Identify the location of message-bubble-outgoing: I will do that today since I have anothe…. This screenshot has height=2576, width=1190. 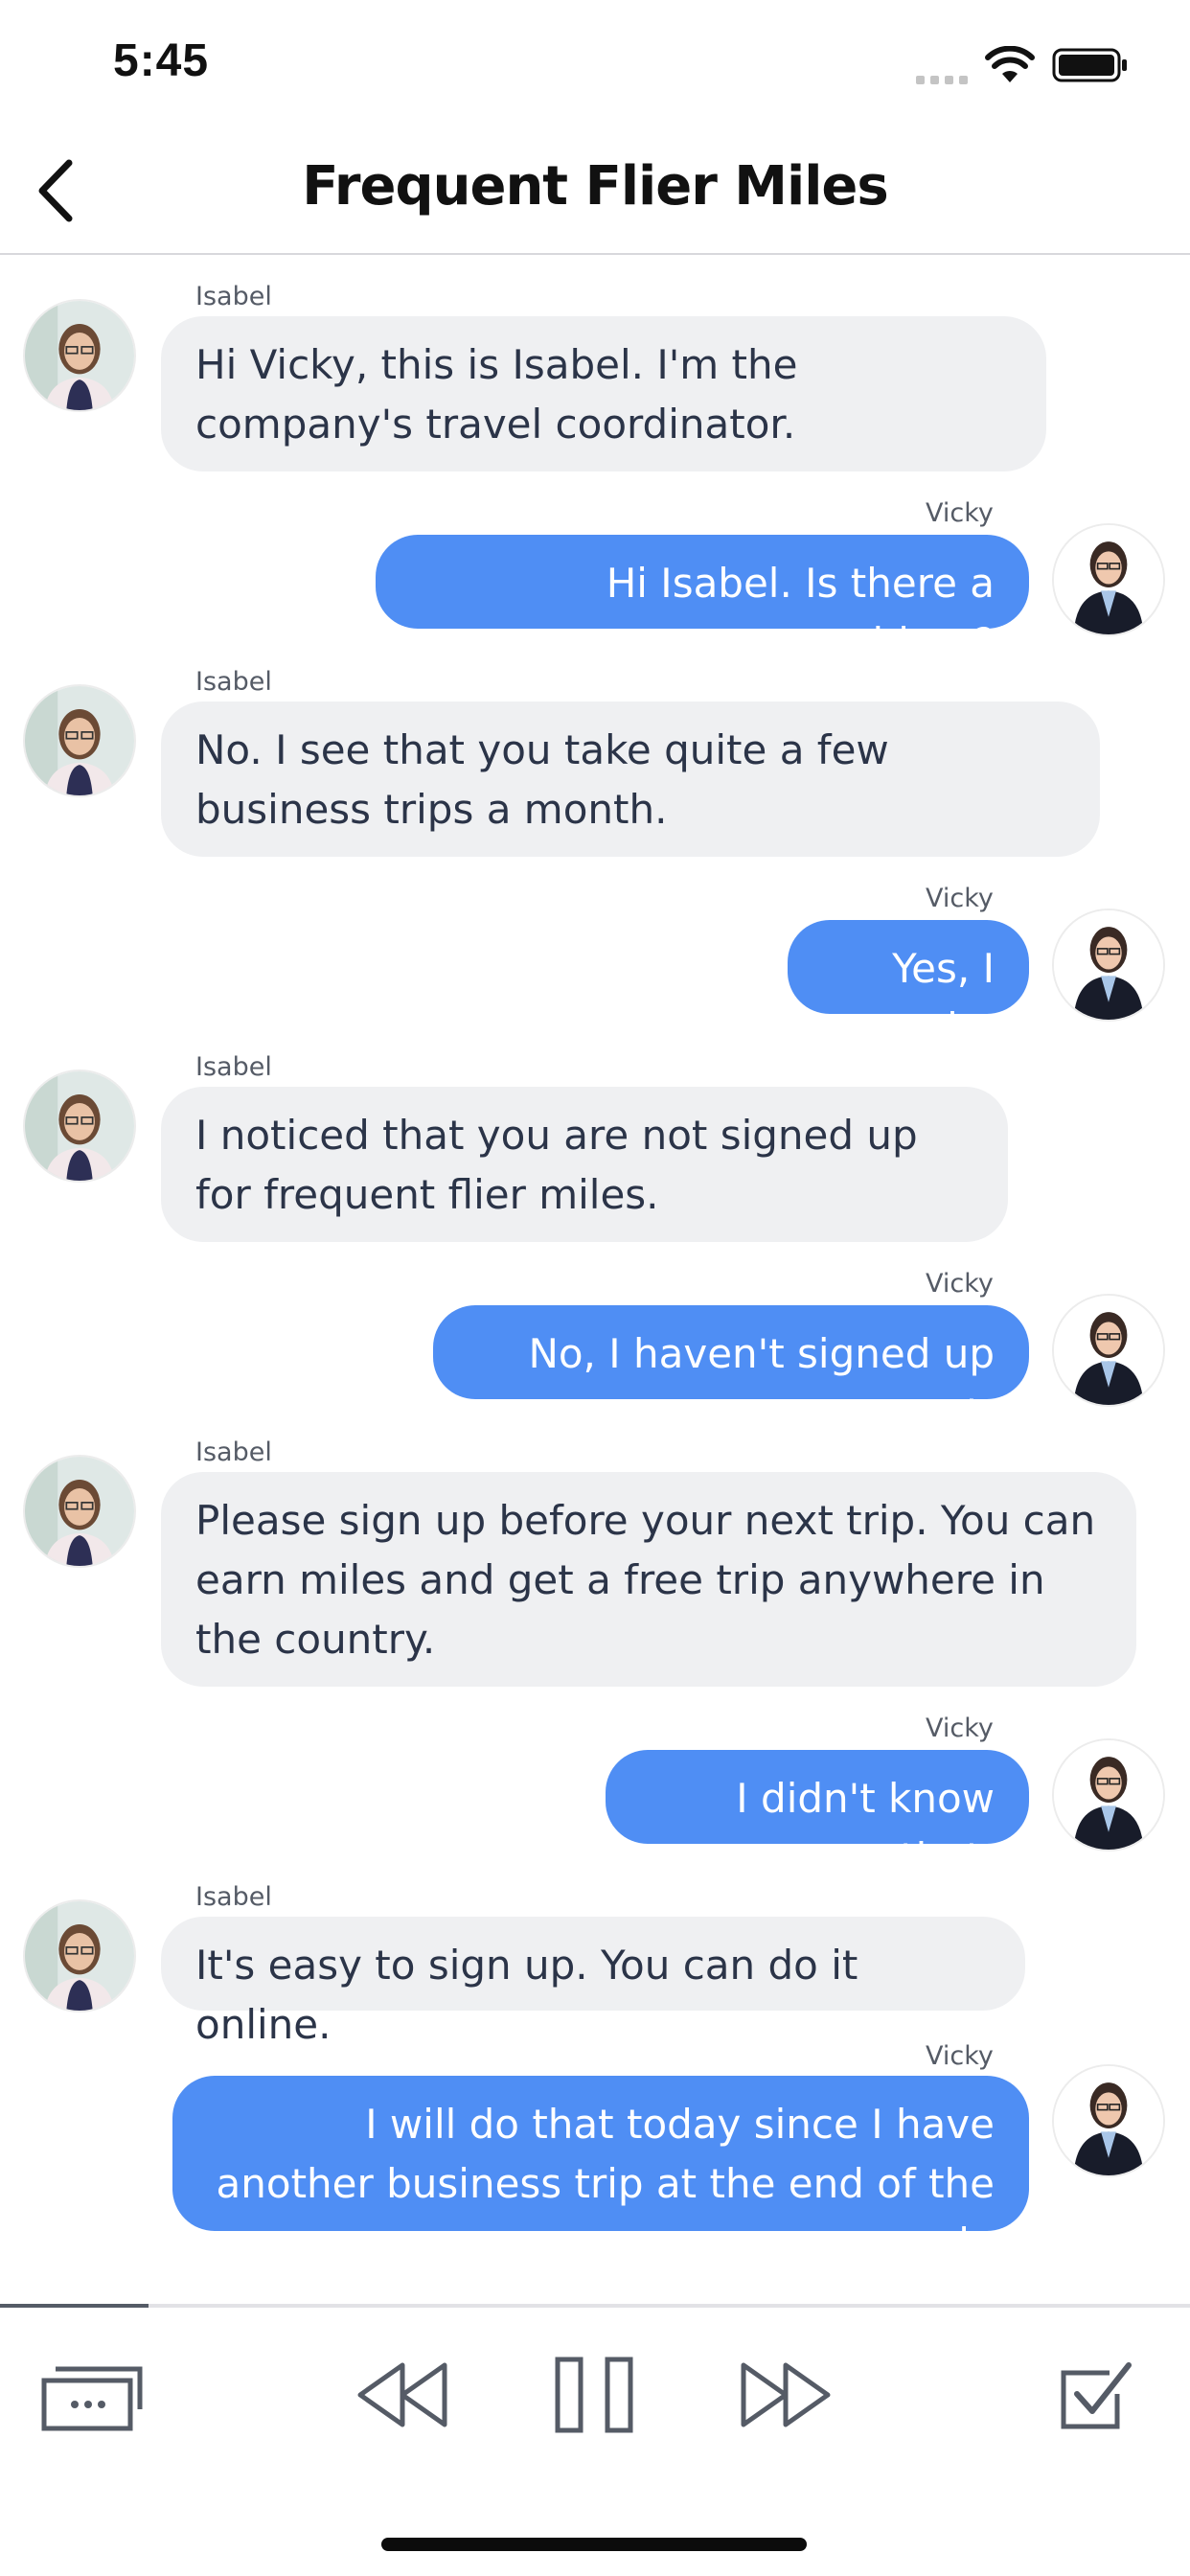
(601, 2171).